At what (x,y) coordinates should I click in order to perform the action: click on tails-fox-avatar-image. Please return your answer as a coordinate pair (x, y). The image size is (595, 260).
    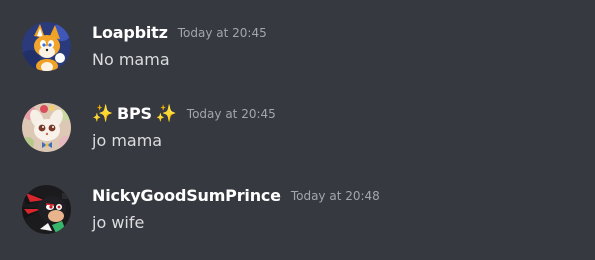
    Looking at the image, I should click on (46, 46).